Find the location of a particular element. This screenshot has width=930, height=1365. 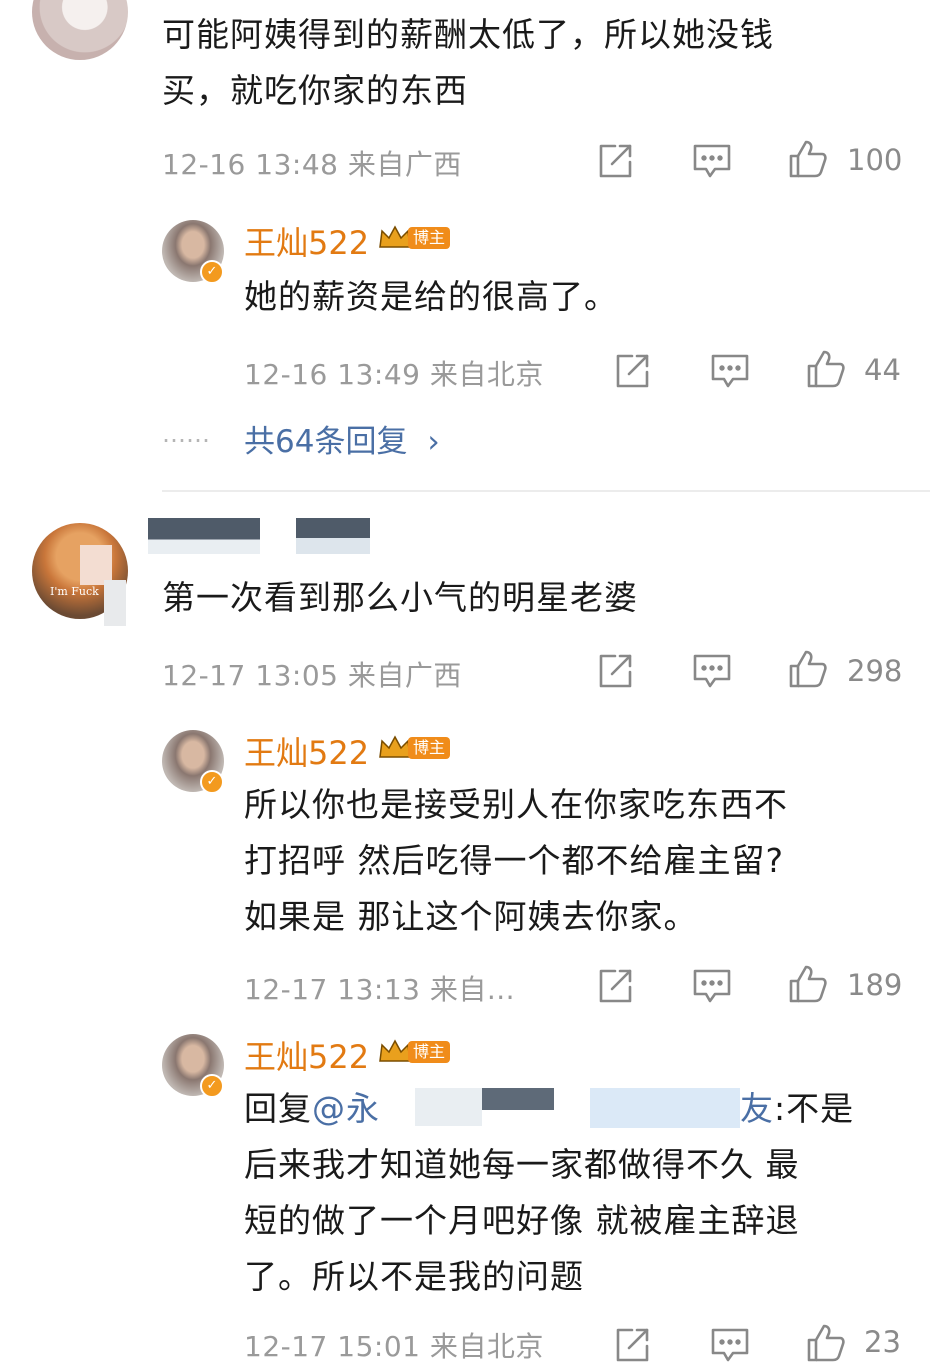

comment-divider is located at coordinates (546, 491).